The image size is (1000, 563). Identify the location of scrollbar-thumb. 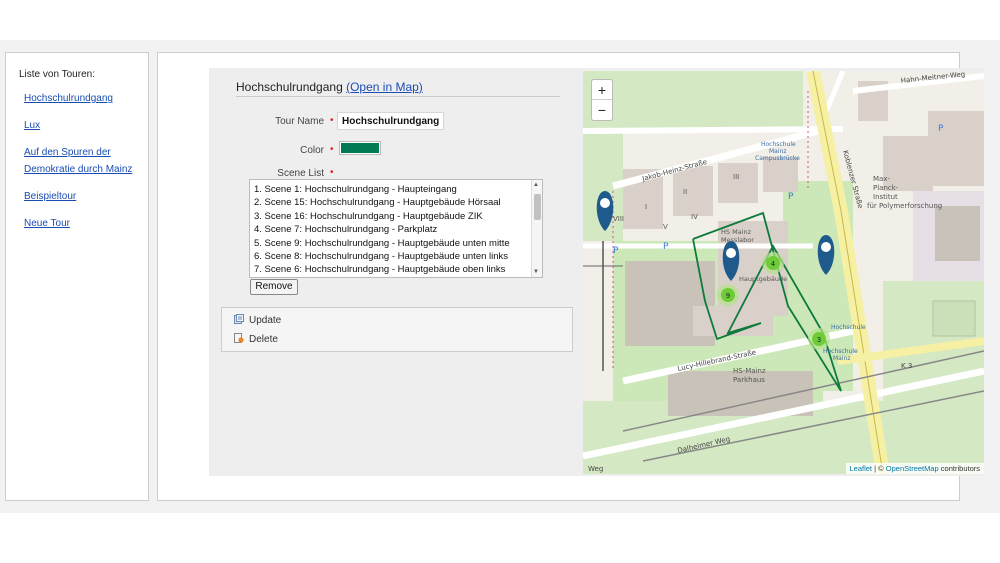
(537, 207).